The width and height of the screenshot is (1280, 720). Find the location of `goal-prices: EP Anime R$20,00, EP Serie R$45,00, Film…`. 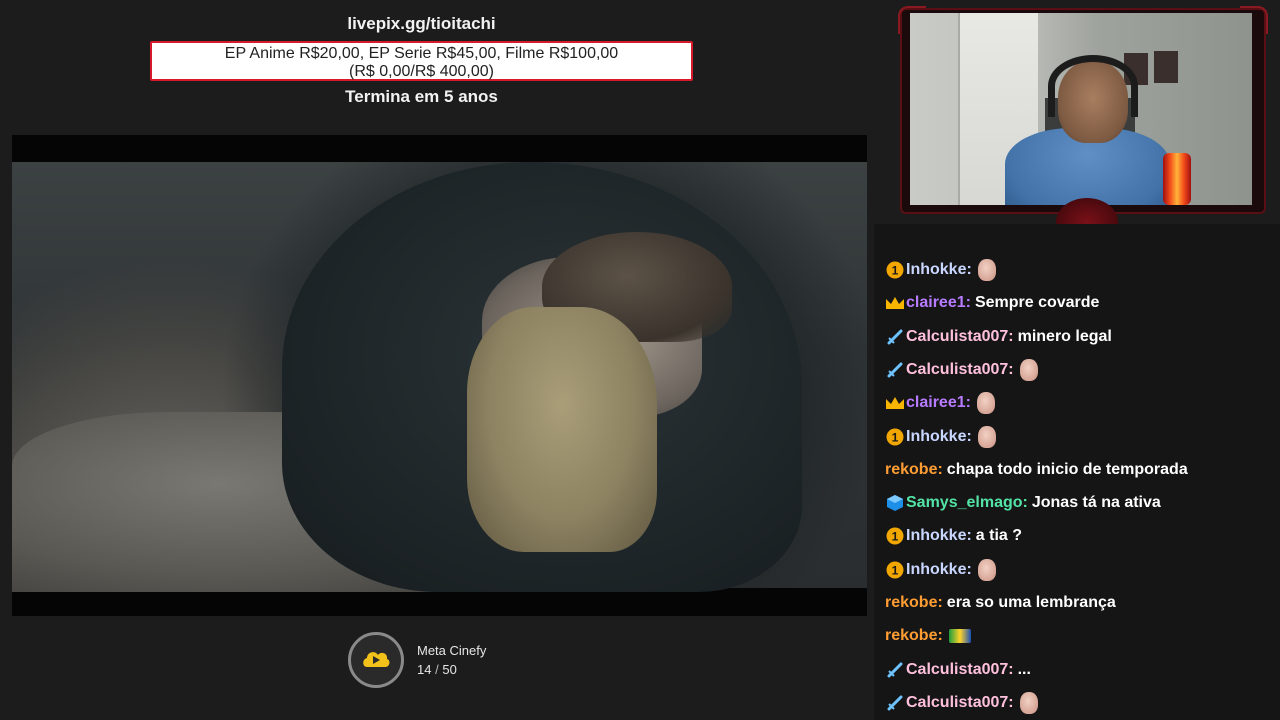

goal-prices: EP Anime R$20,00, EP Serie R$45,00, Film… is located at coordinates (421, 53).